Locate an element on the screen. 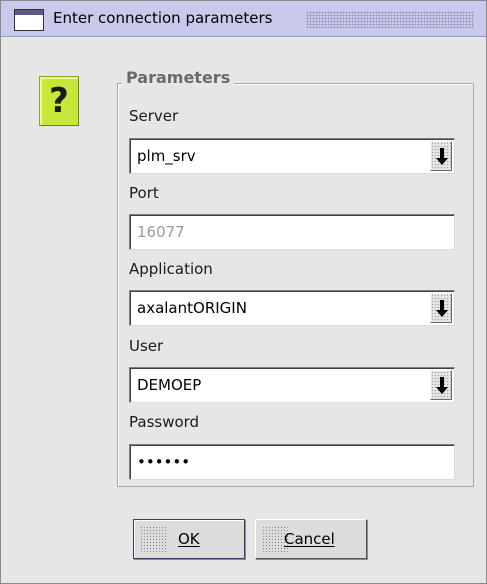 The width and height of the screenshot is (487, 584). application-combobox: axalantORIGIN is located at coordinates (292, 308).